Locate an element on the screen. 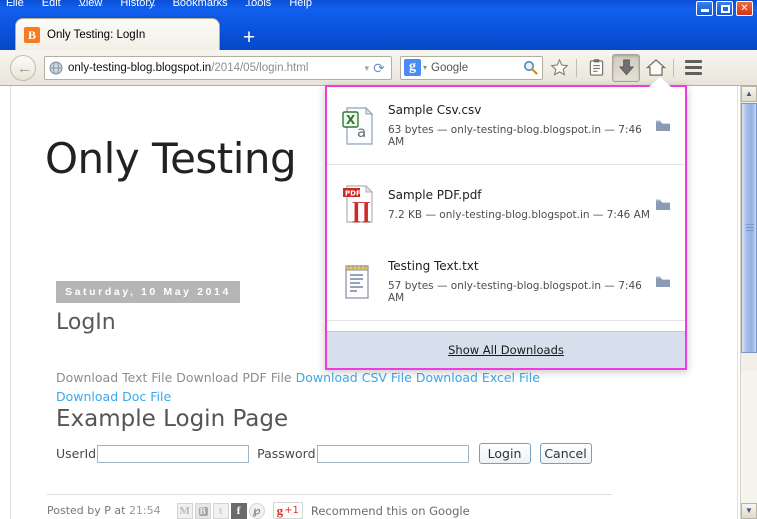 This screenshot has width=757, height=519. back-button: ← is located at coordinates (23, 67).